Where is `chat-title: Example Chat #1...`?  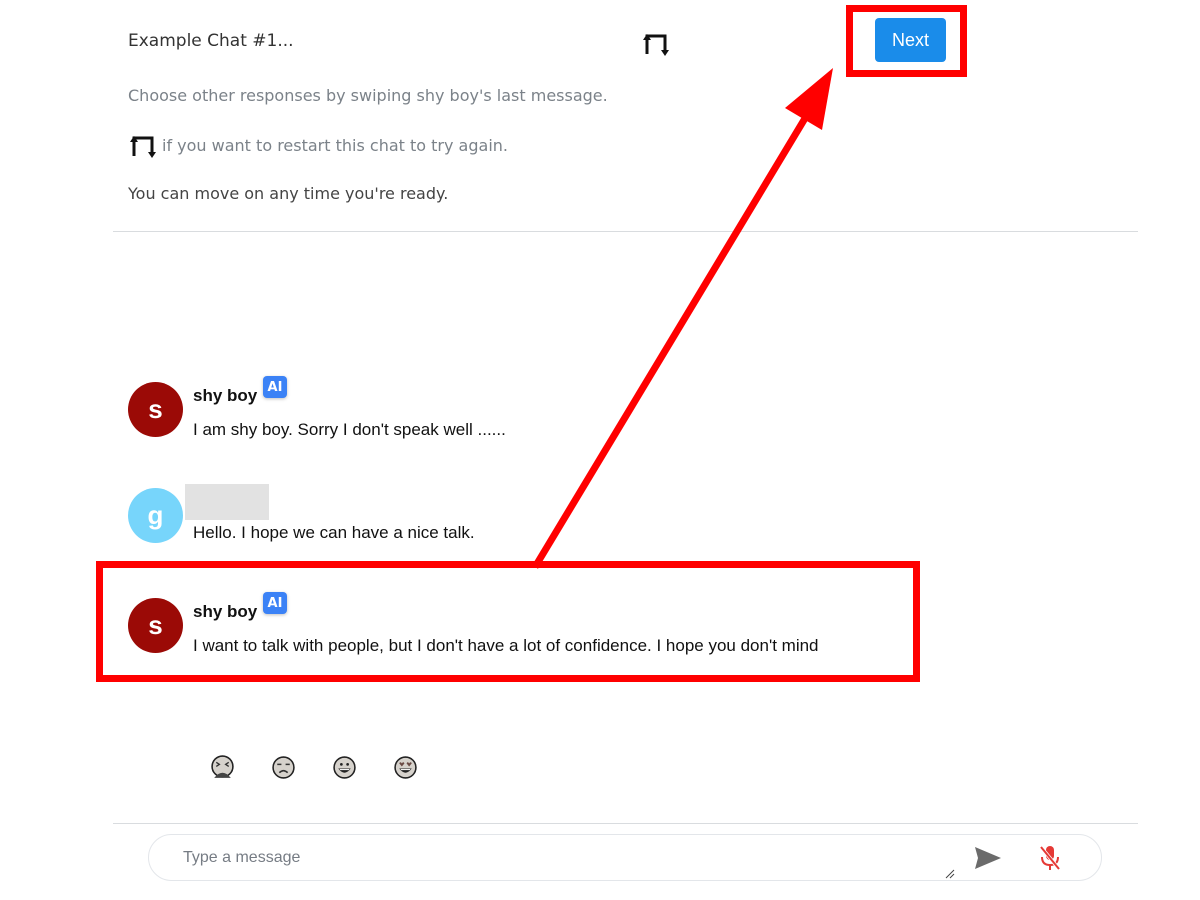 chat-title: Example Chat #1... is located at coordinates (211, 41).